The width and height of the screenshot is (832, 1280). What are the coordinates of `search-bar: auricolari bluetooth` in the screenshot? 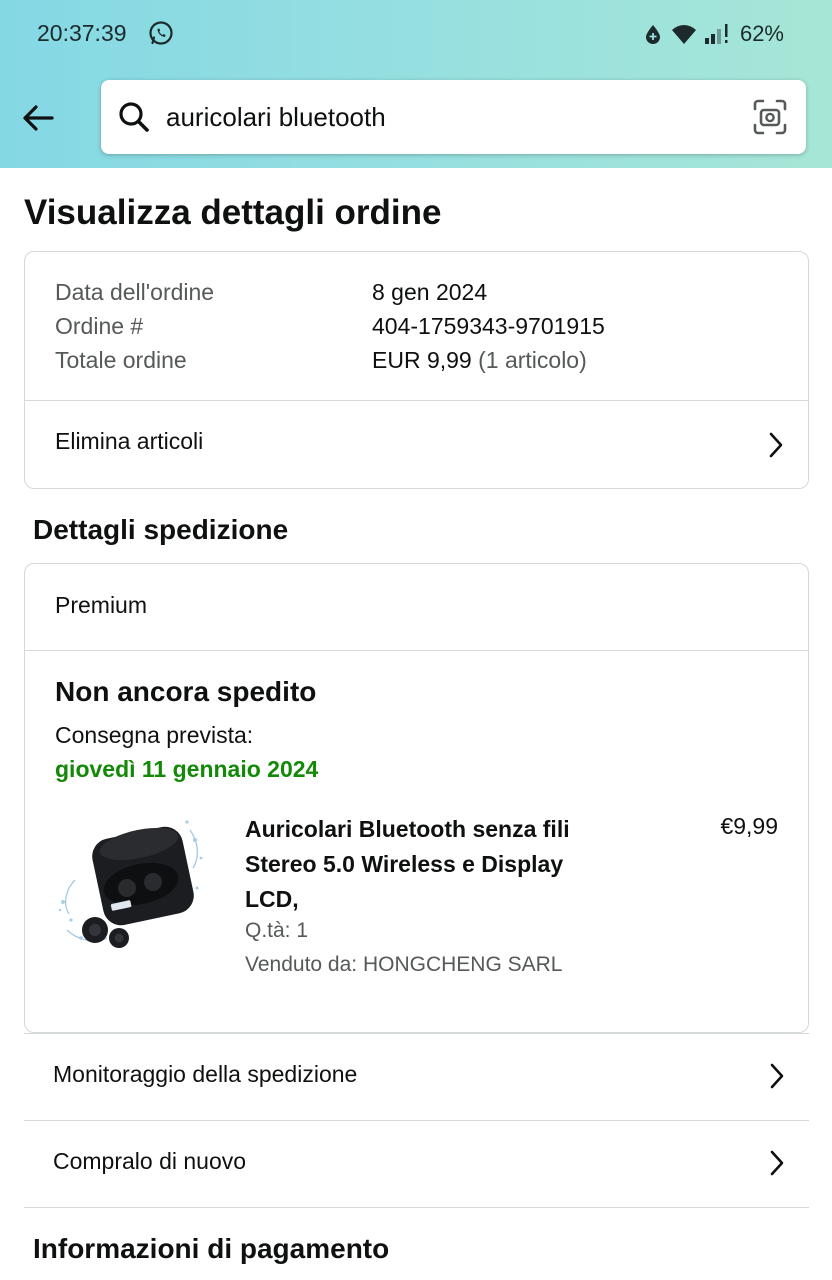 It's located at (453, 117).